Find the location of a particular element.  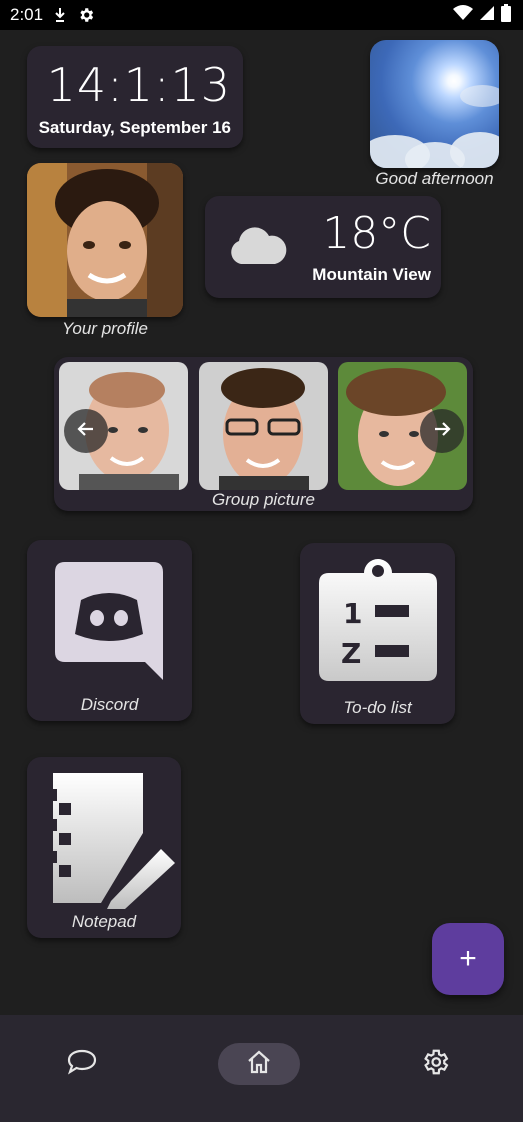

notepad-label: Notepad is located at coordinates (104, 921).